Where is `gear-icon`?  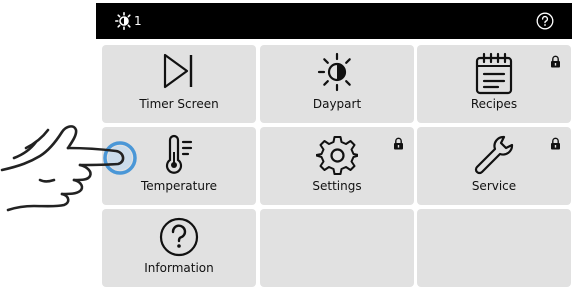
gear-icon is located at coordinates (337, 155).